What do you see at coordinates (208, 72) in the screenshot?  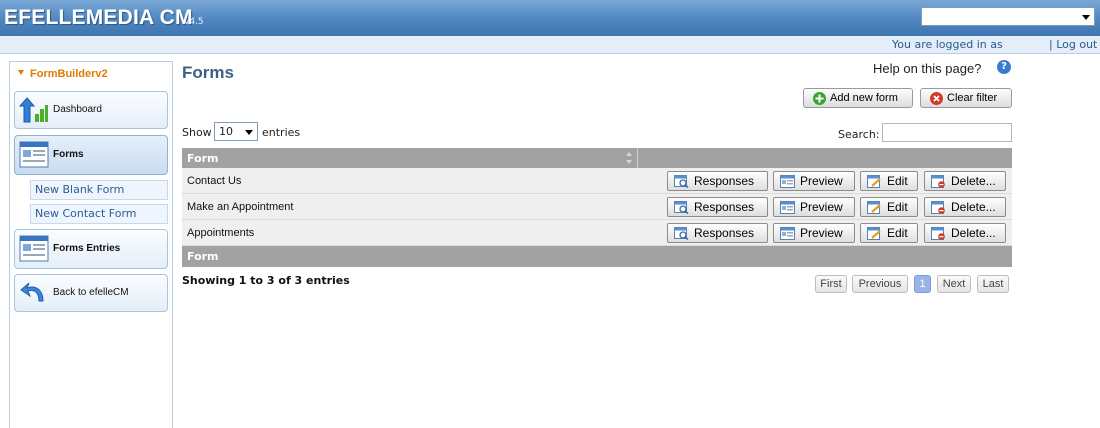 I see `page-title: Forms` at bounding box center [208, 72].